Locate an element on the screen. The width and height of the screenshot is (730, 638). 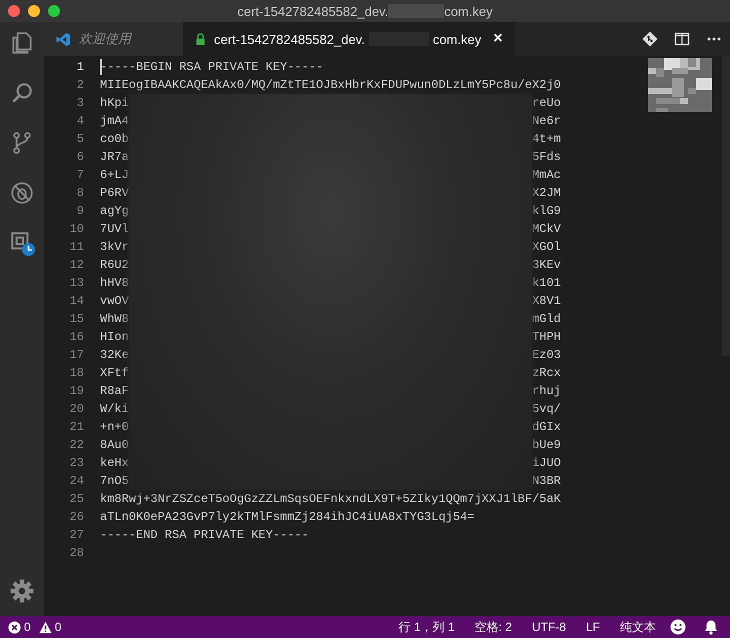
code-line: aTLn0K0ePA23GvP7ly2kTMlFsmmZj284ihJC4iUA8xTYG3Lqj54= is located at coordinates (287, 517).